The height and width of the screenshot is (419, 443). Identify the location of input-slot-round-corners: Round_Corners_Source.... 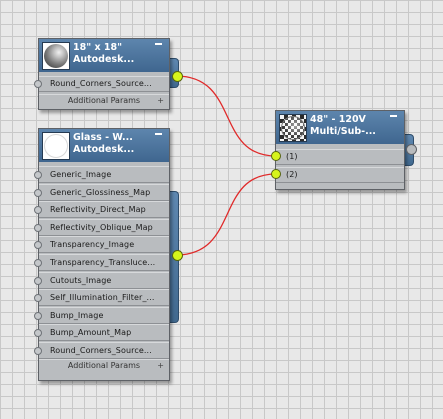
(101, 84).